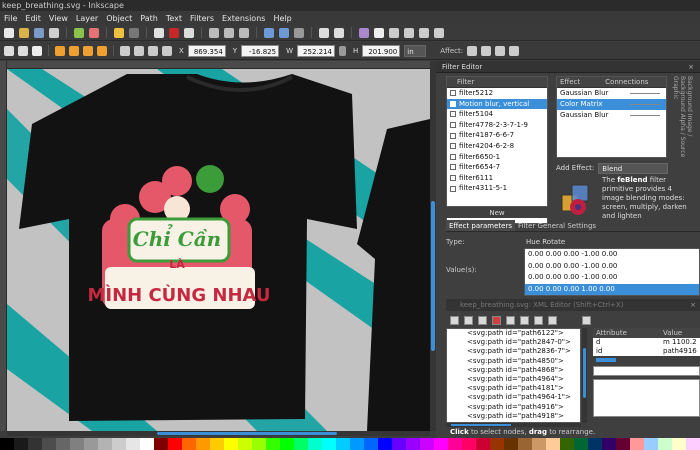 The image size is (700, 450). I want to click on new-filter-button: New, so click(497, 212).